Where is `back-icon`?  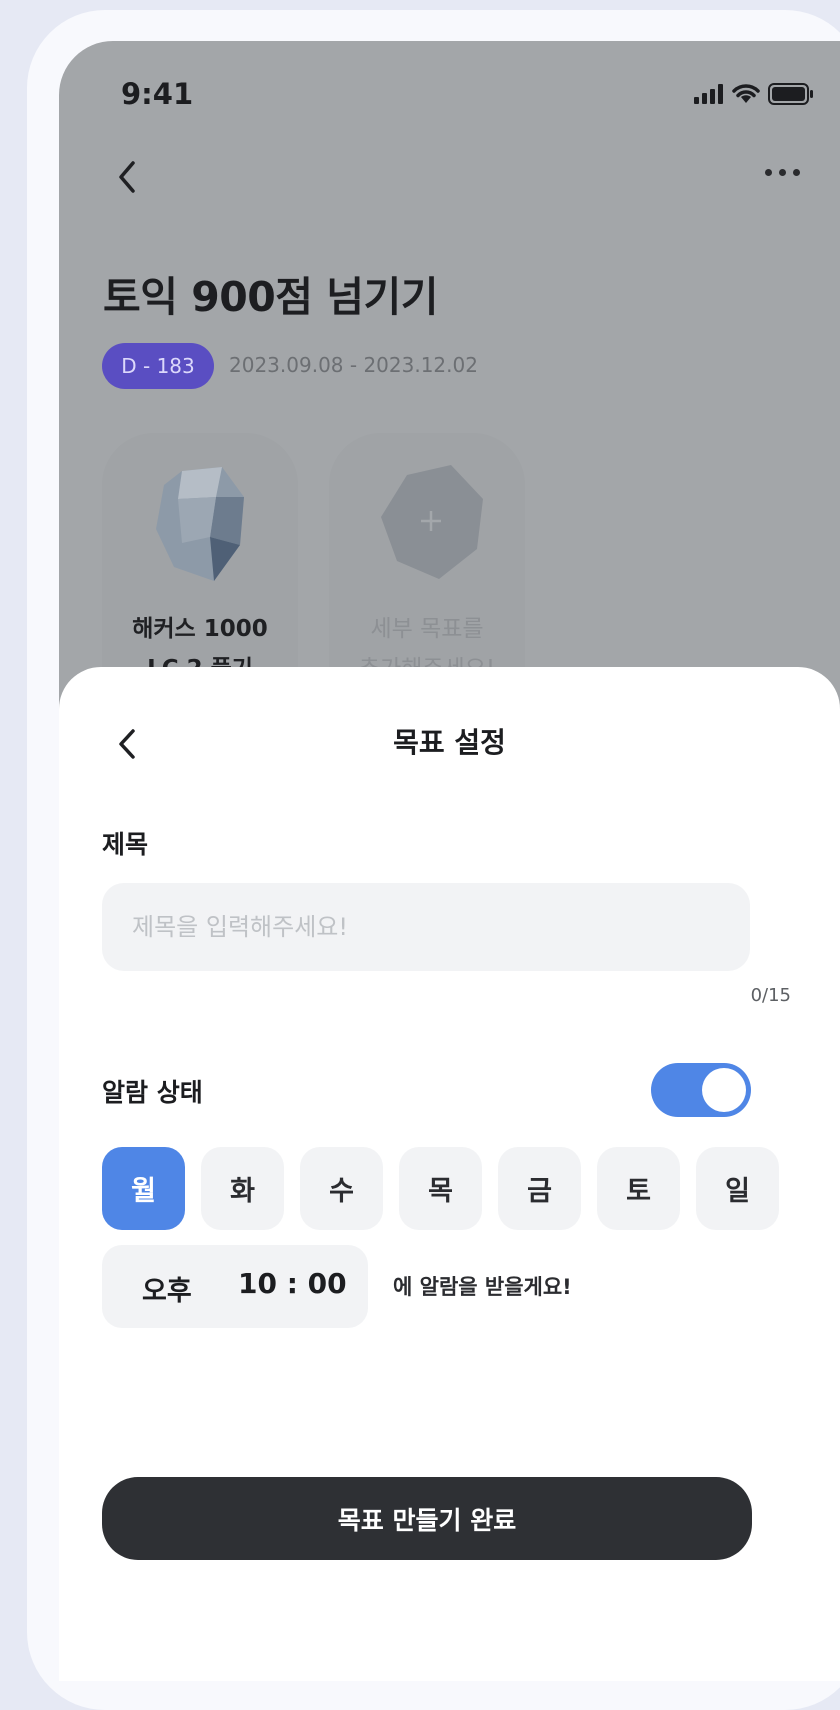 back-icon is located at coordinates (127, 177).